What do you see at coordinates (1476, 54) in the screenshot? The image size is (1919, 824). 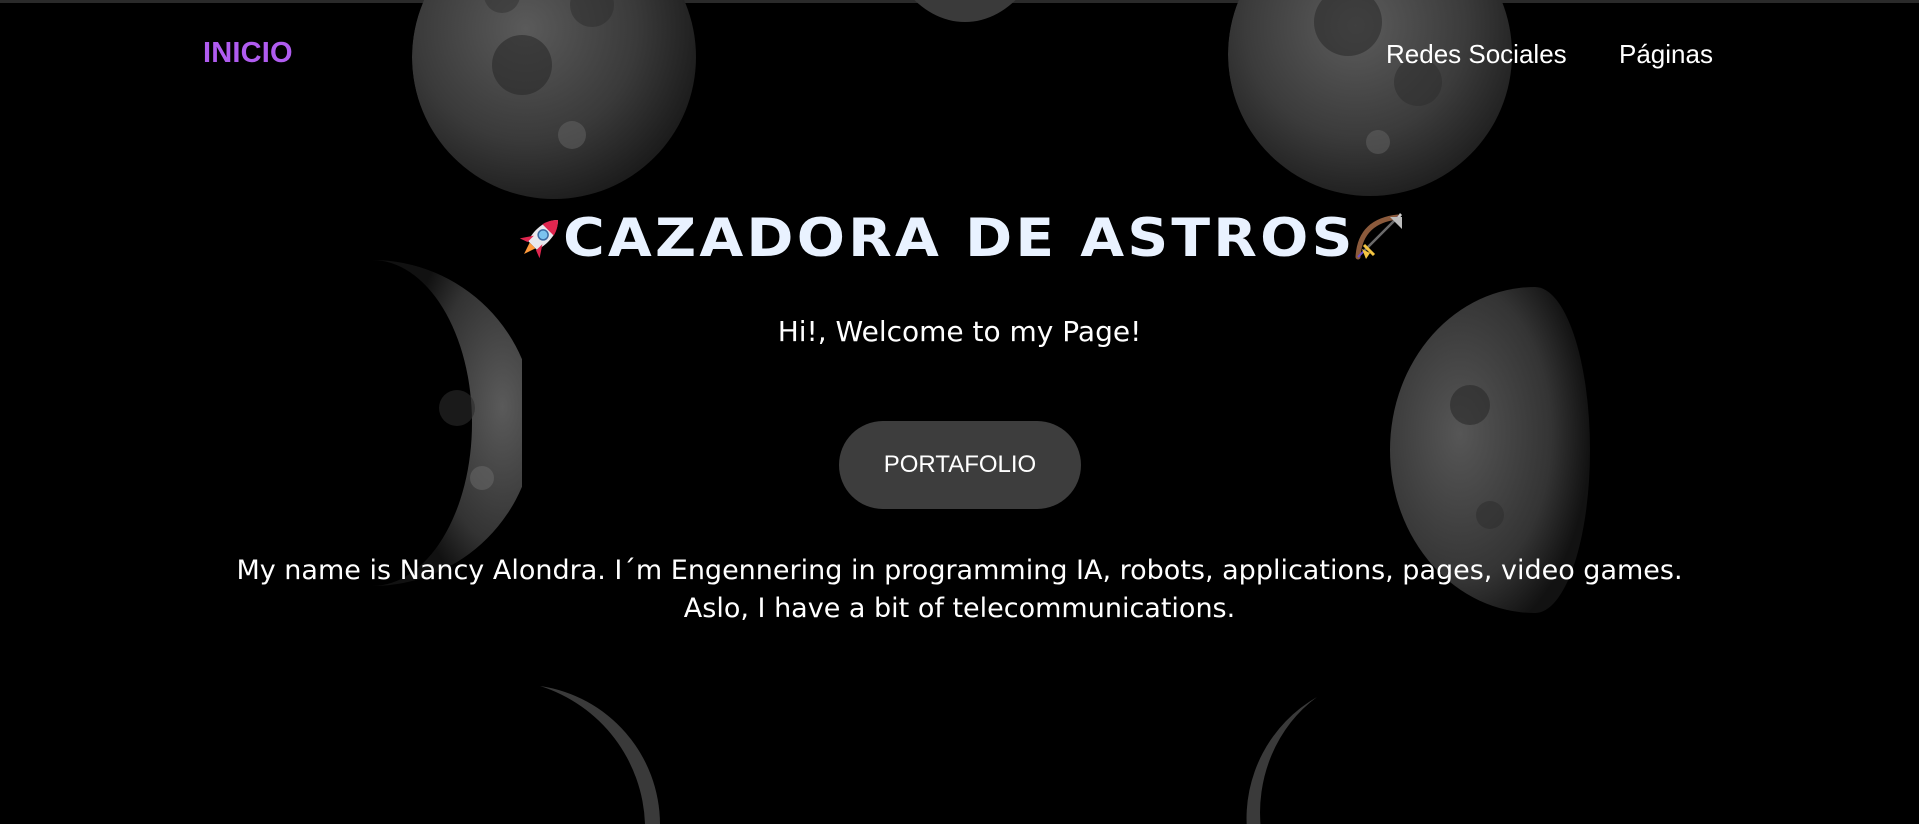 I see `nav-link-redes-sociales: Redes Sociales` at bounding box center [1476, 54].